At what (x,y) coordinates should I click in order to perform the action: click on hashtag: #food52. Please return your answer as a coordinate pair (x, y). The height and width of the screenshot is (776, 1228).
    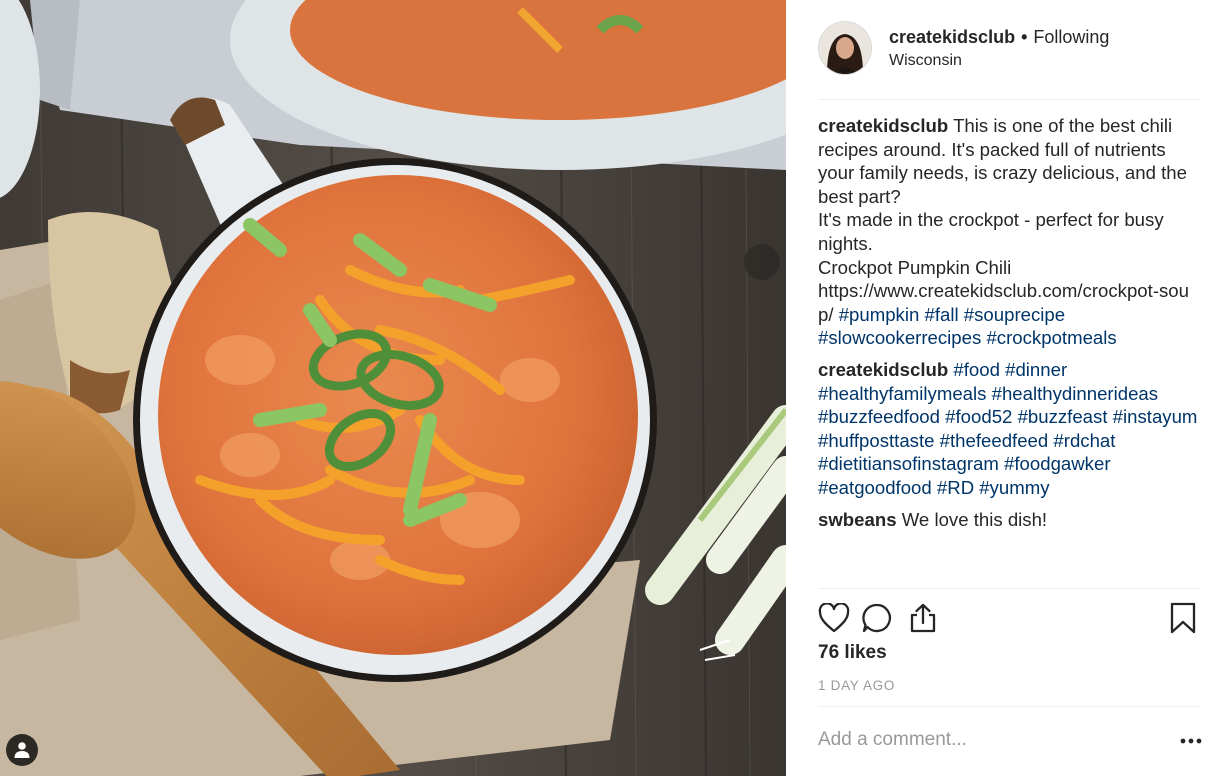
    Looking at the image, I should click on (978, 416).